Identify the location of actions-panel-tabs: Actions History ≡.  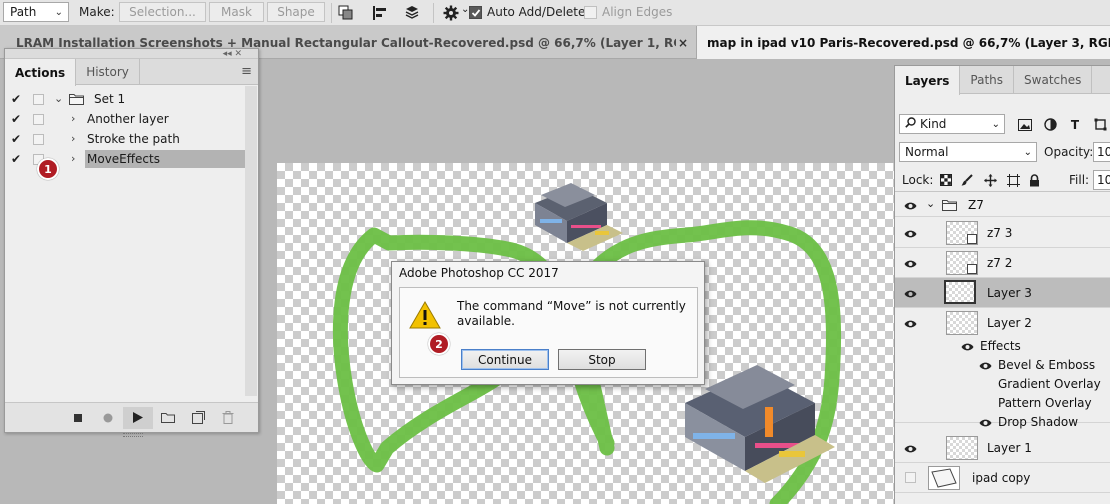
(131, 72).